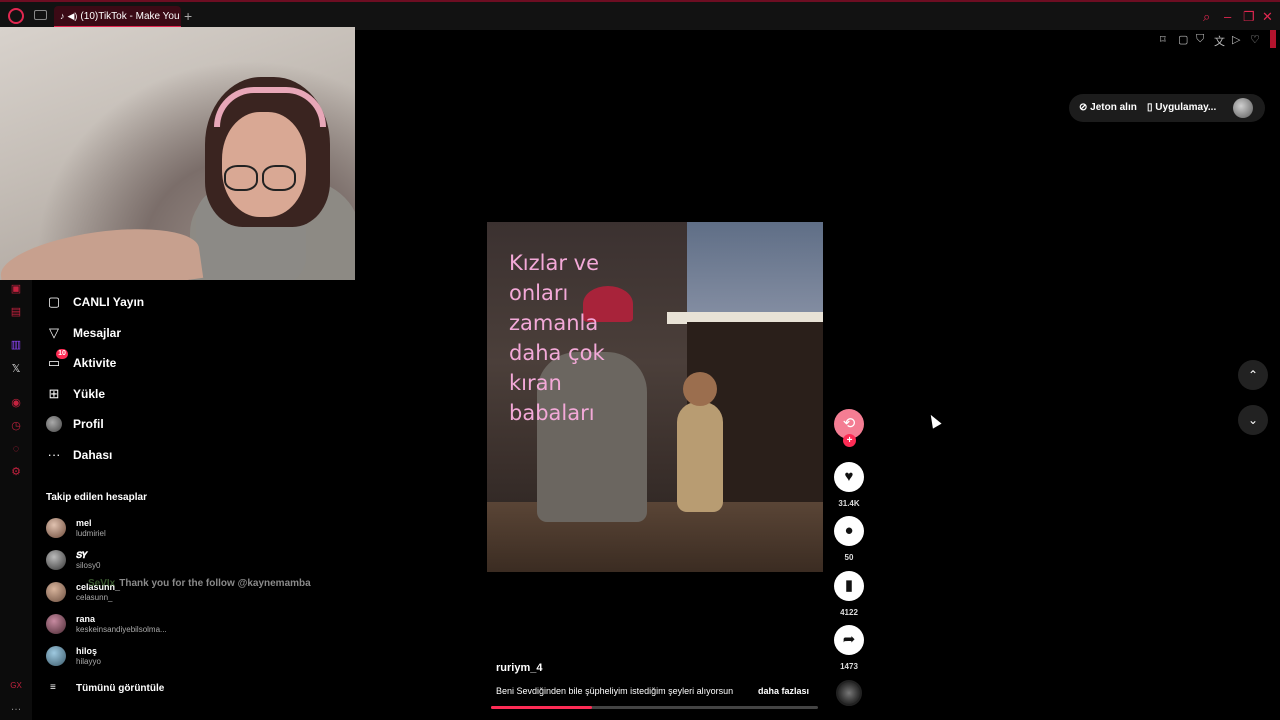  What do you see at coordinates (146, 362) in the screenshot?
I see `nav-item-activity: ▭ 10 Aktivite` at bounding box center [146, 362].